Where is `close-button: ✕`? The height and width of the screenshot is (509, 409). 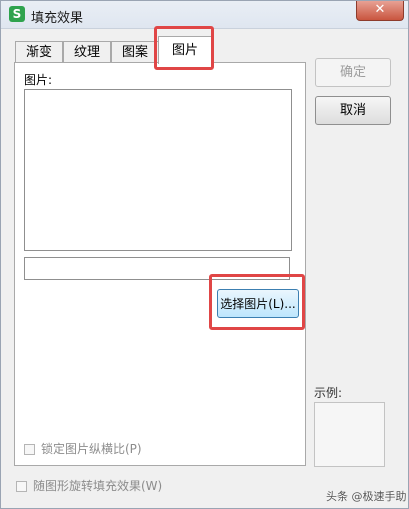 close-button: ✕ is located at coordinates (380, 11).